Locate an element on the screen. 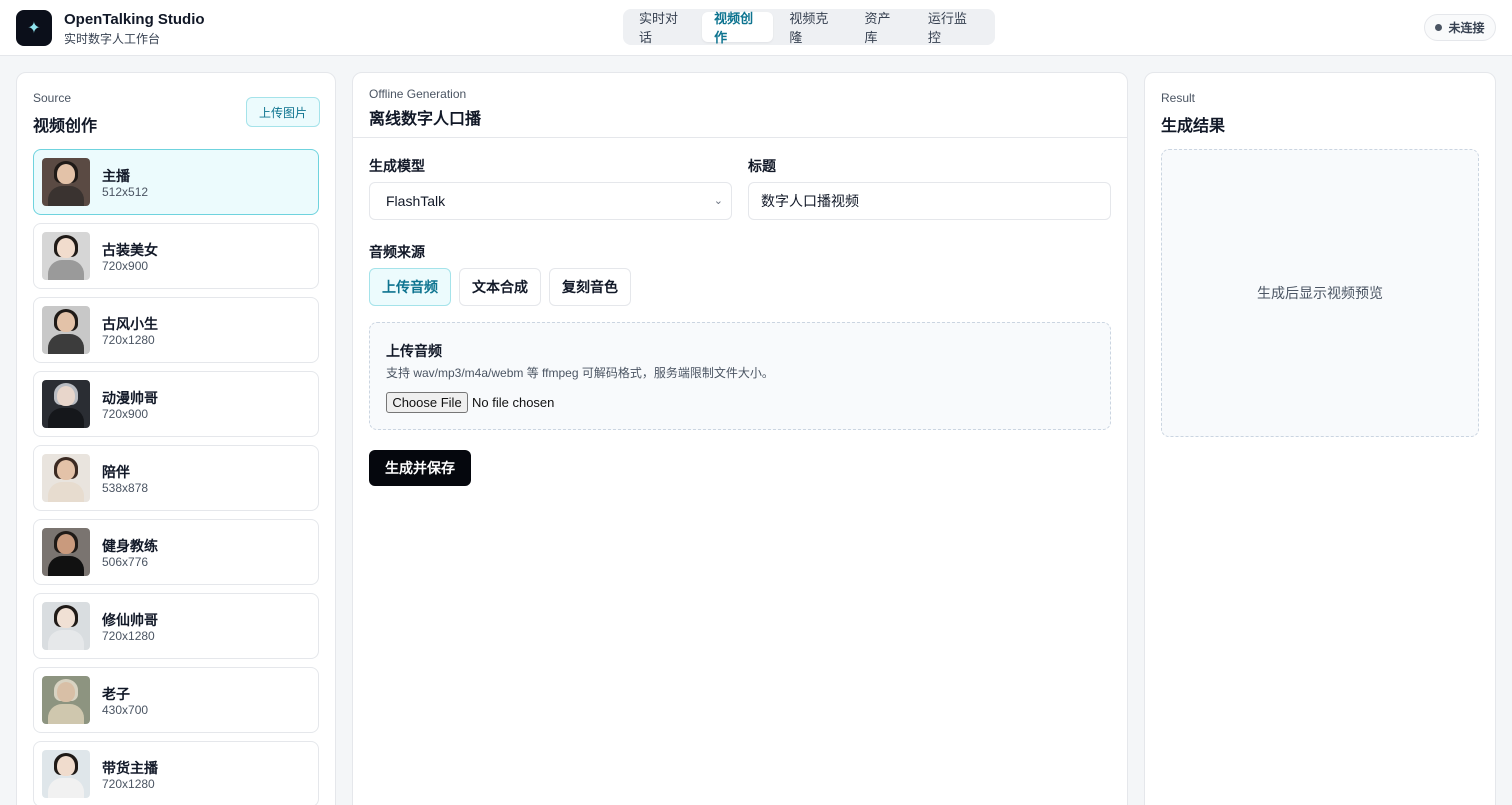 The height and width of the screenshot is (805, 1512). avatar-name: 古装美女 is located at coordinates (130, 250).